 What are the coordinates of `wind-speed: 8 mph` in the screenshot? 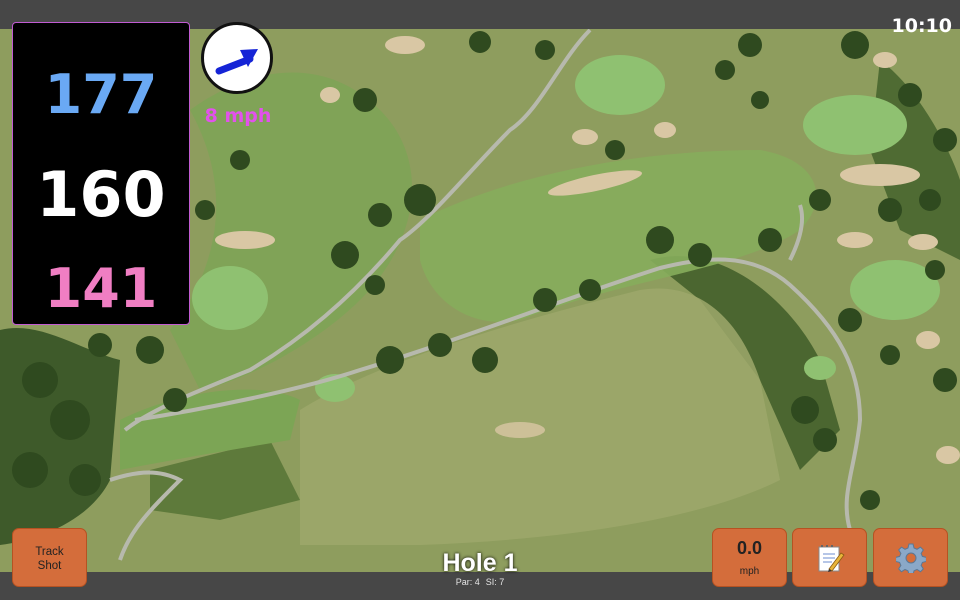 It's located at (238, 116).